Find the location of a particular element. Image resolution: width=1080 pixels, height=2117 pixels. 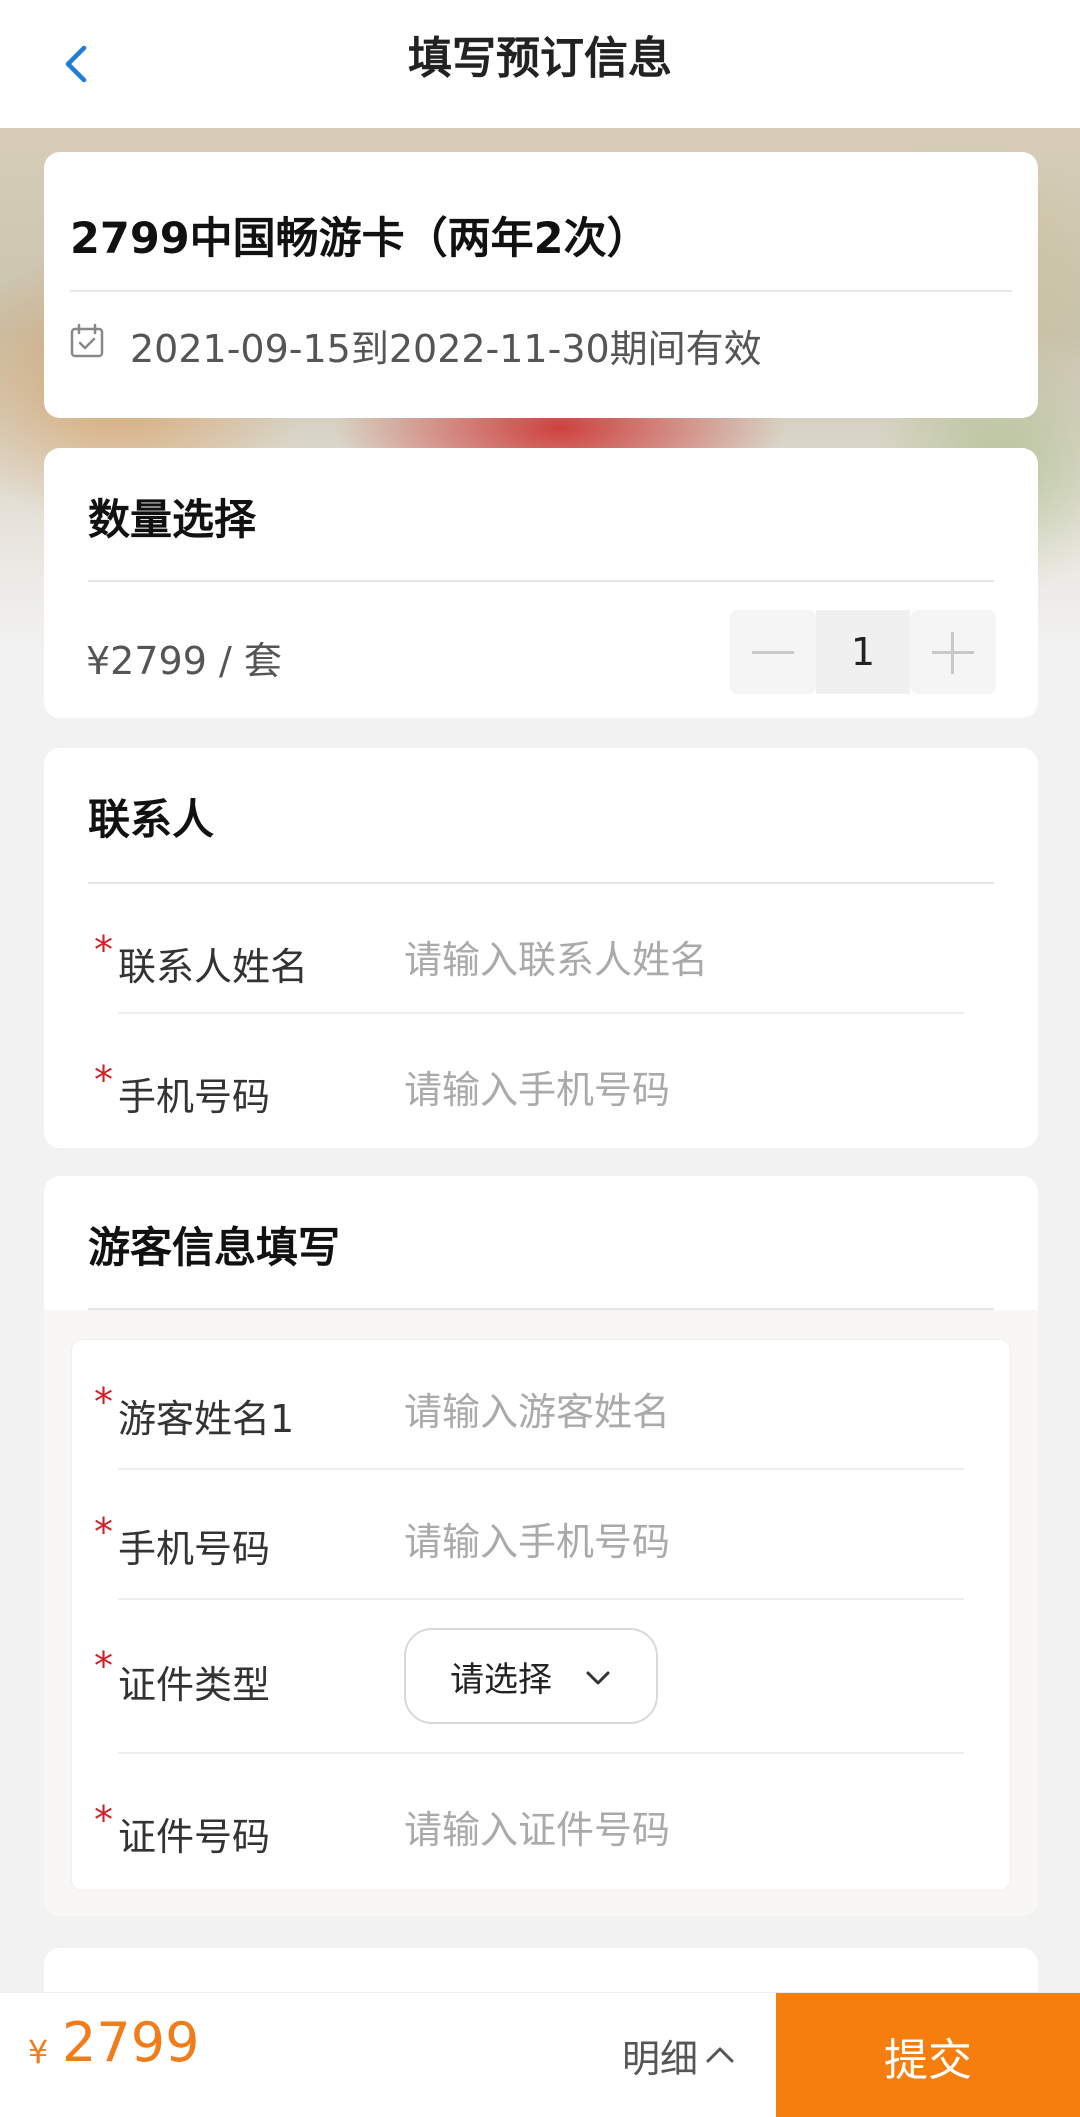

submit-button: 提交 is located at coordinates (928, 2055).